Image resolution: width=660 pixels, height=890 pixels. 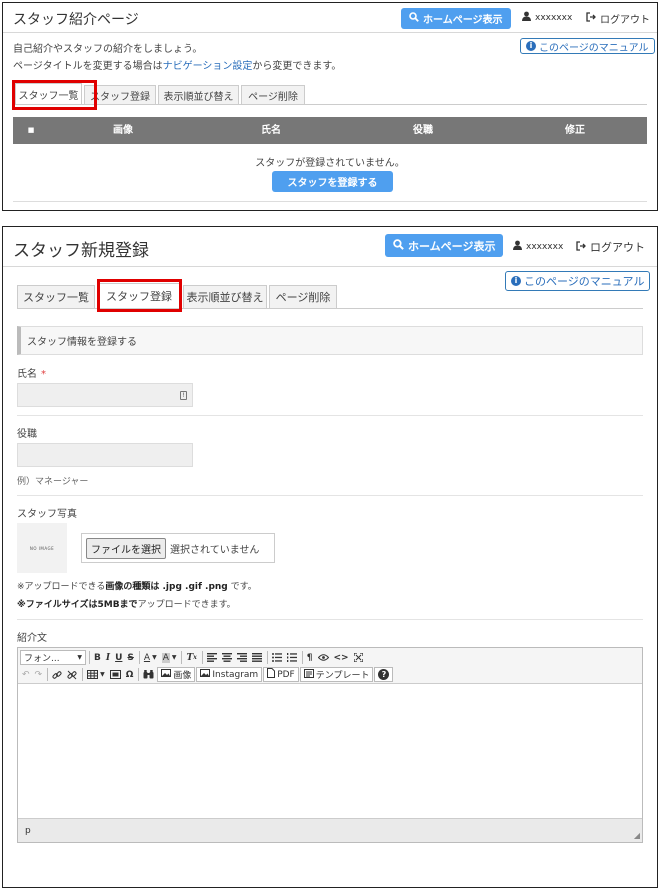 What do you see at coordinates (126, 548) in the screenshot?
I see `choose-file-button: ファイルを選択` at bounding box center [126, 548].